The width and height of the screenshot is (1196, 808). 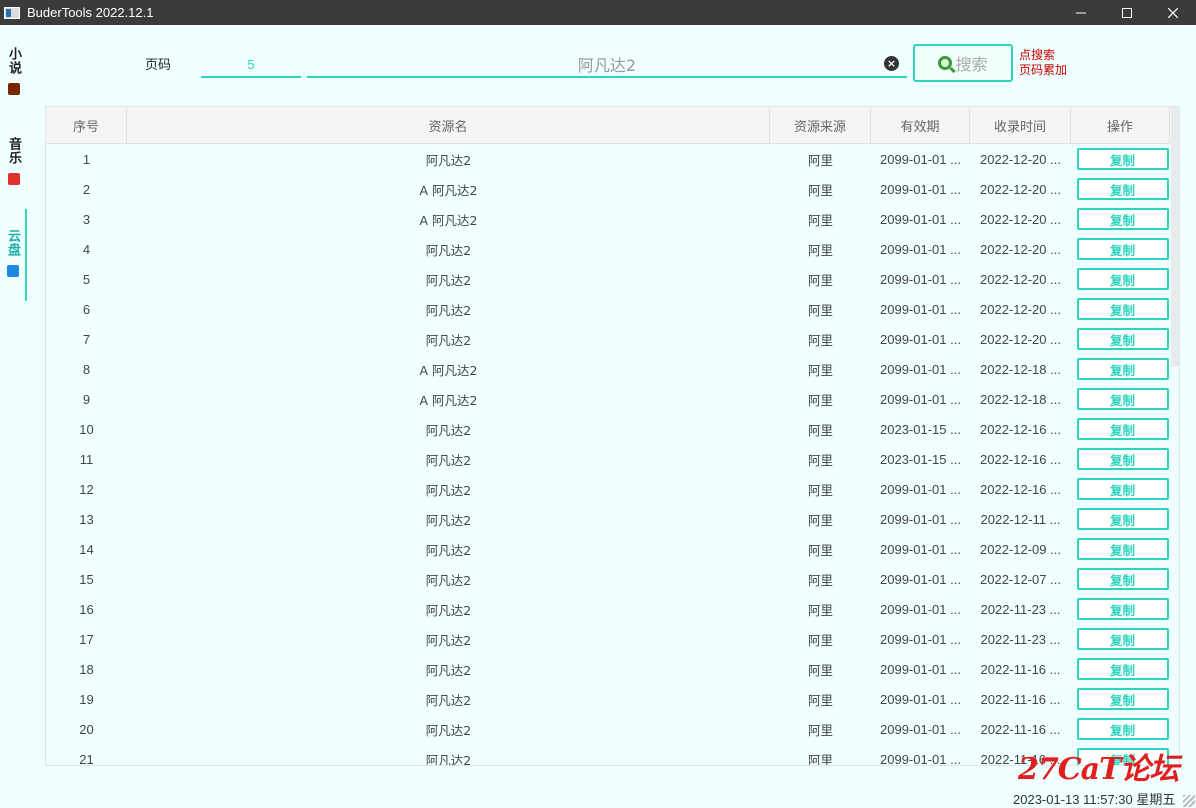 What do you see at coordinates (971, 64) in the screenshot?
I see `search-button-label: 搜索` at bounding box center [971, 64].